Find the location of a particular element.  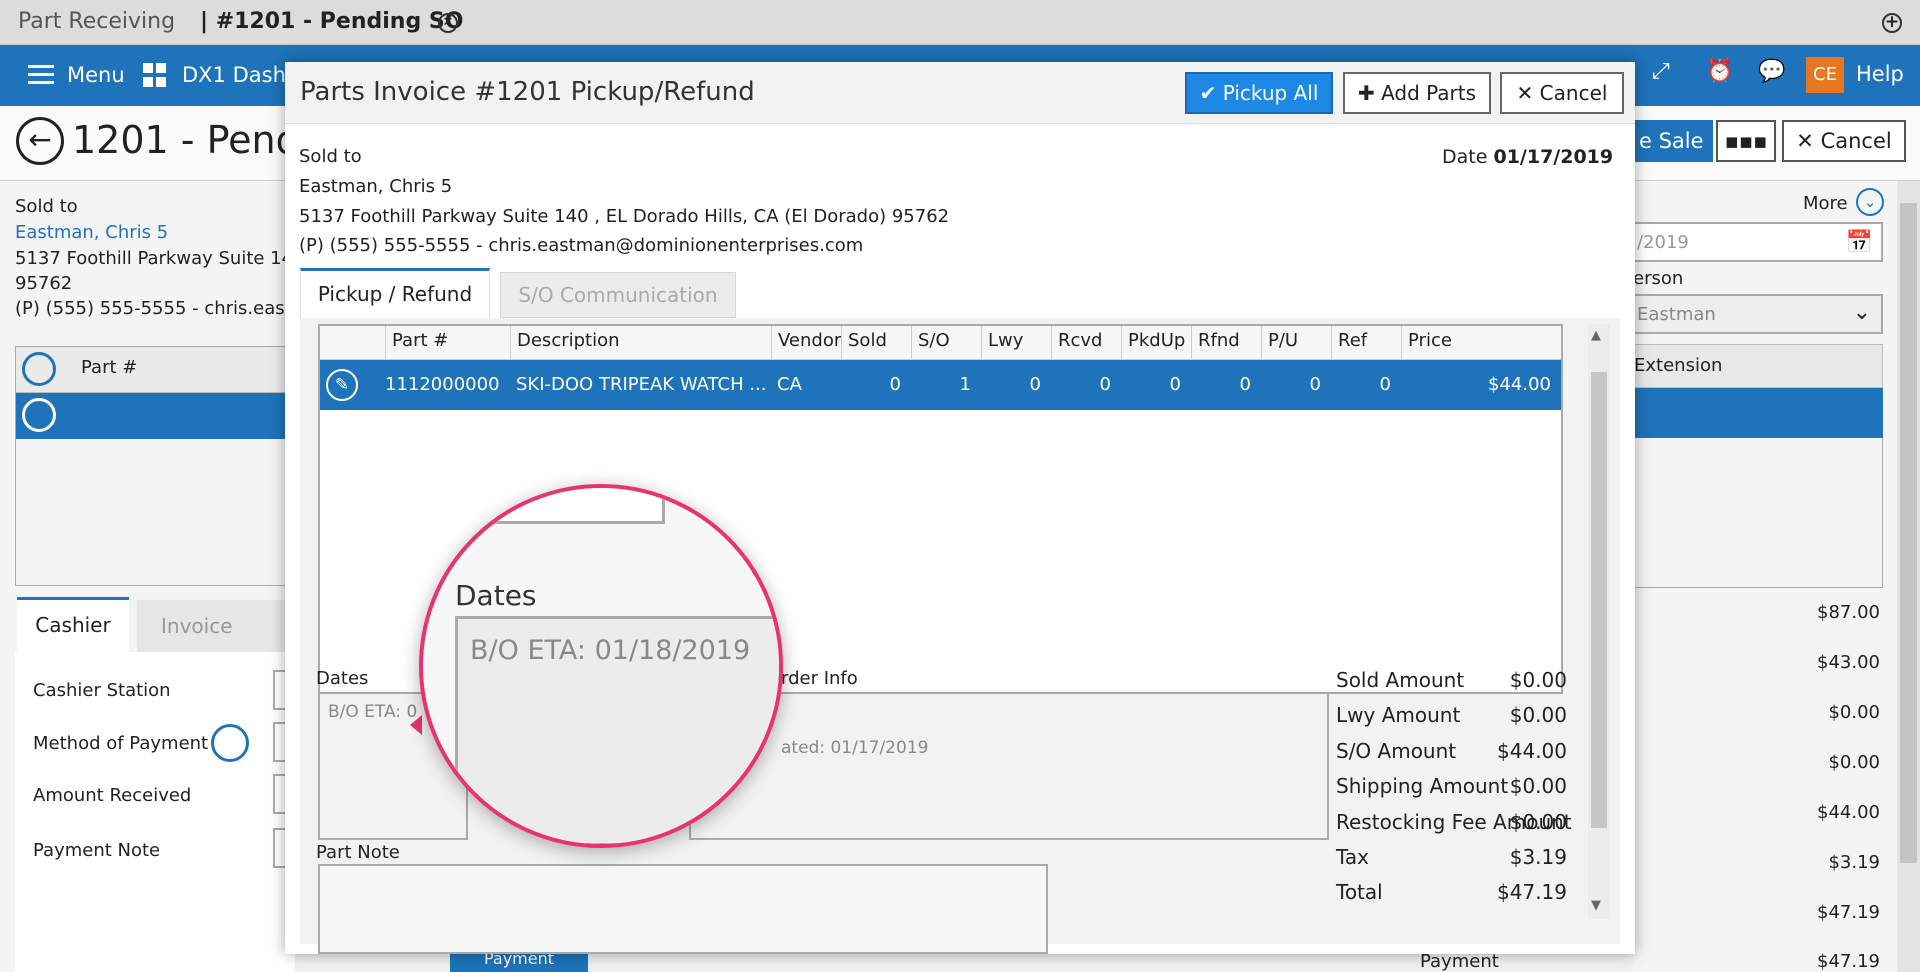

bg-grid-header: Part # is located at coordinates (155, 370).